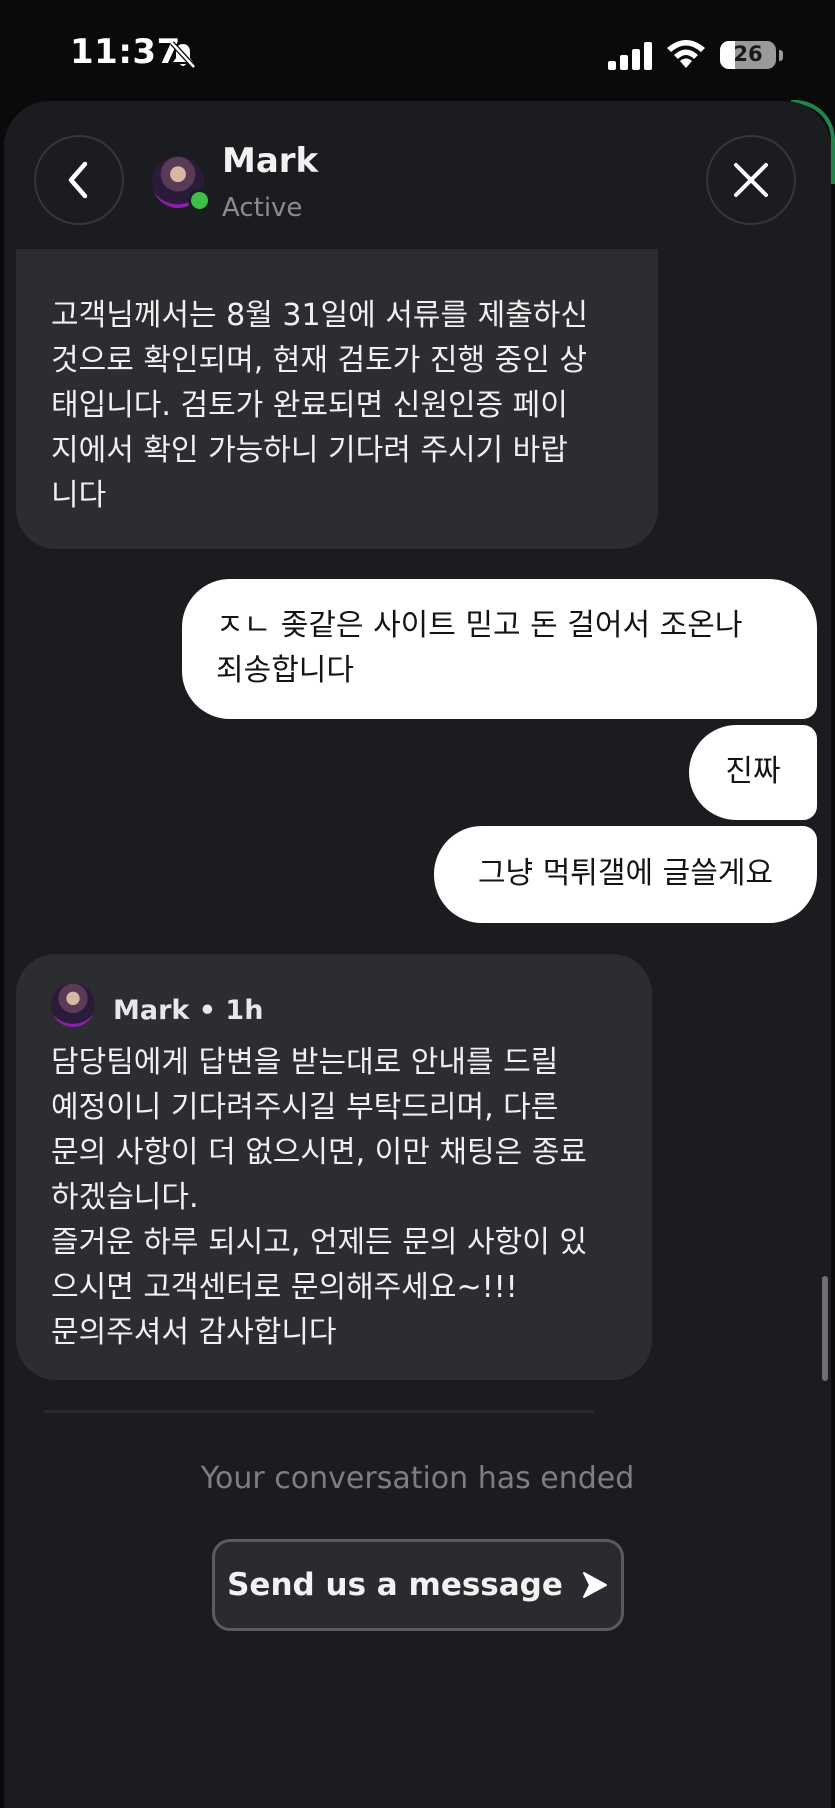 The image size is (835, 1808). I want to click on chevron-left-icon, so click(78, 180).